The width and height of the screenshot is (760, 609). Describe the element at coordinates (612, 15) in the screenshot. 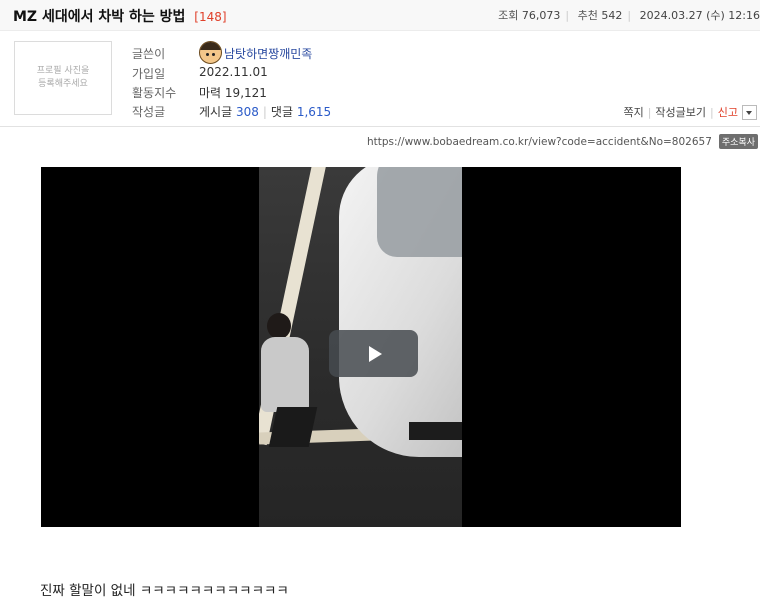

I see `recommend-count: 542` at that location.